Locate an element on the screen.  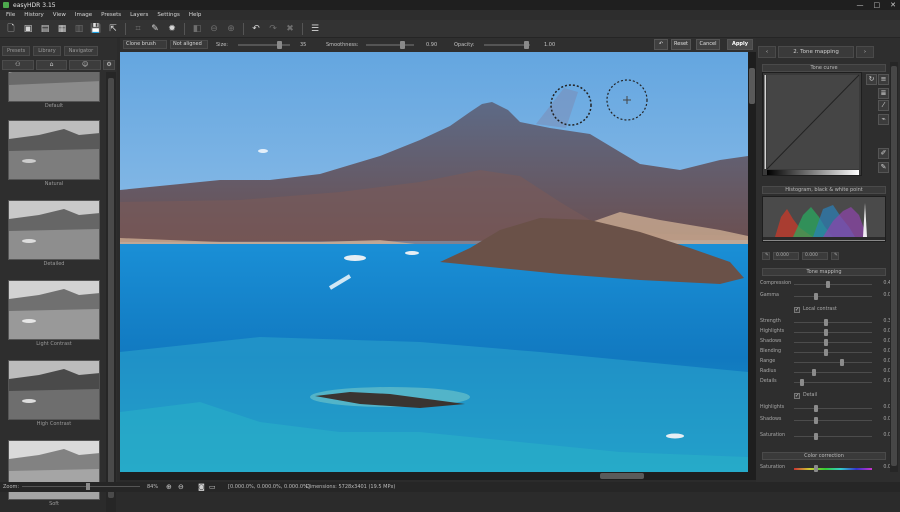
layers-icon: ☰ is located at coordinates (315, 28).